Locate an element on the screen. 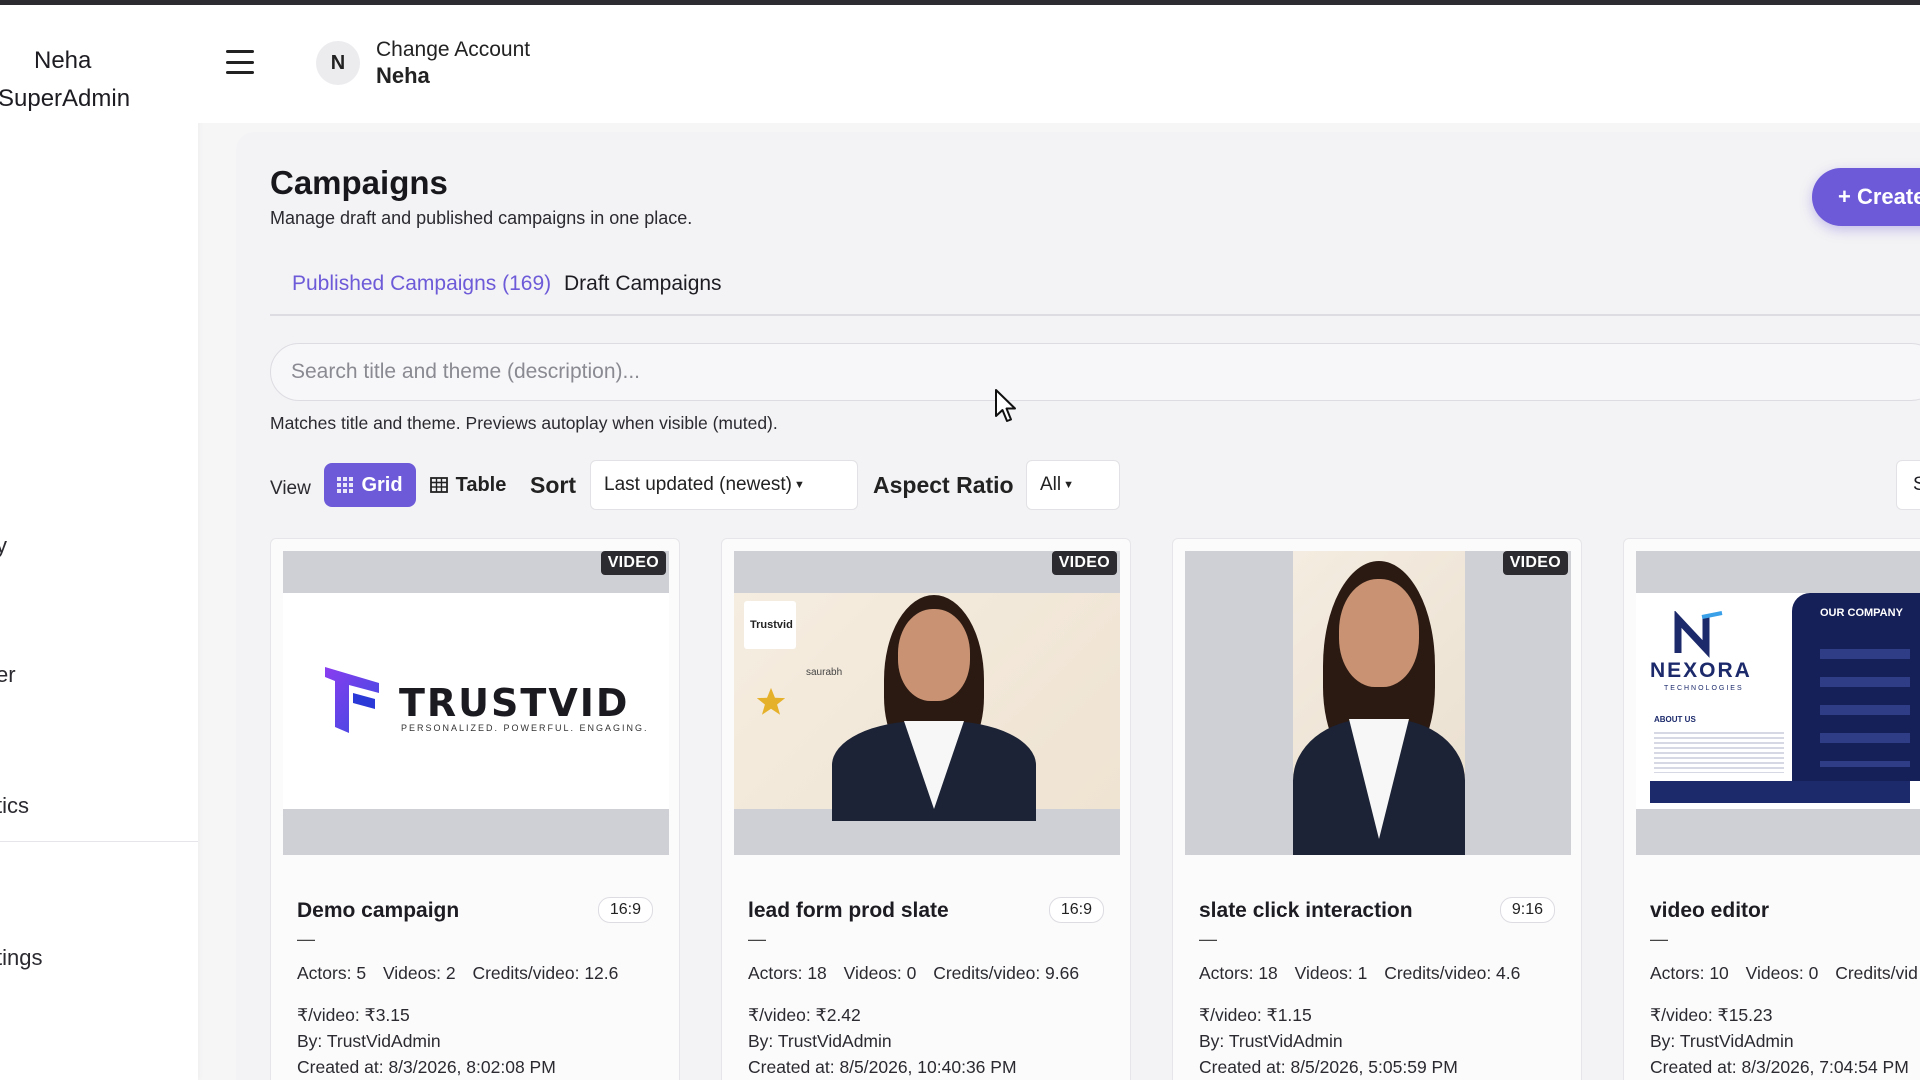 Image resolution: width=1920 pixels, height=1080 pixels. secondary-select: S is located at coordinates (1908, 485).